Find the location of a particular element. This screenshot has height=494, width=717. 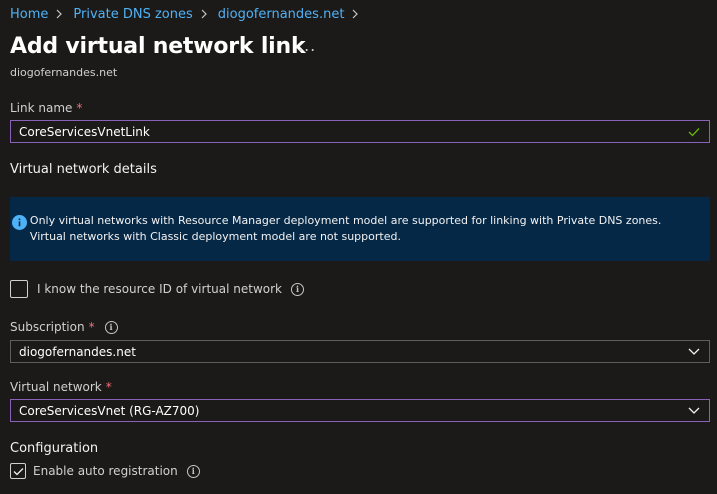

resource-id-checkbox is located at coordinates (19, 289).